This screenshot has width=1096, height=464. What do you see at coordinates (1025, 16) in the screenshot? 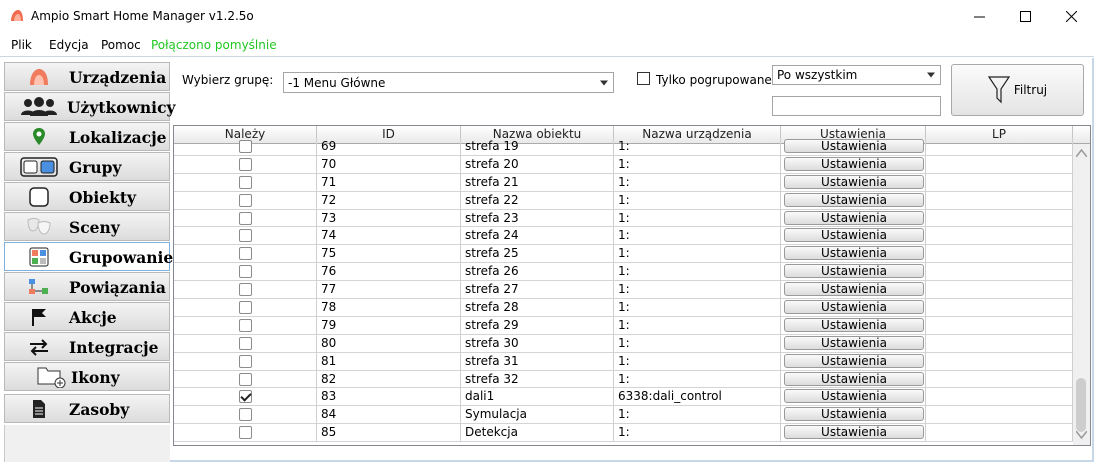
I see `maximize-button` at bounding box center [1025, 16].